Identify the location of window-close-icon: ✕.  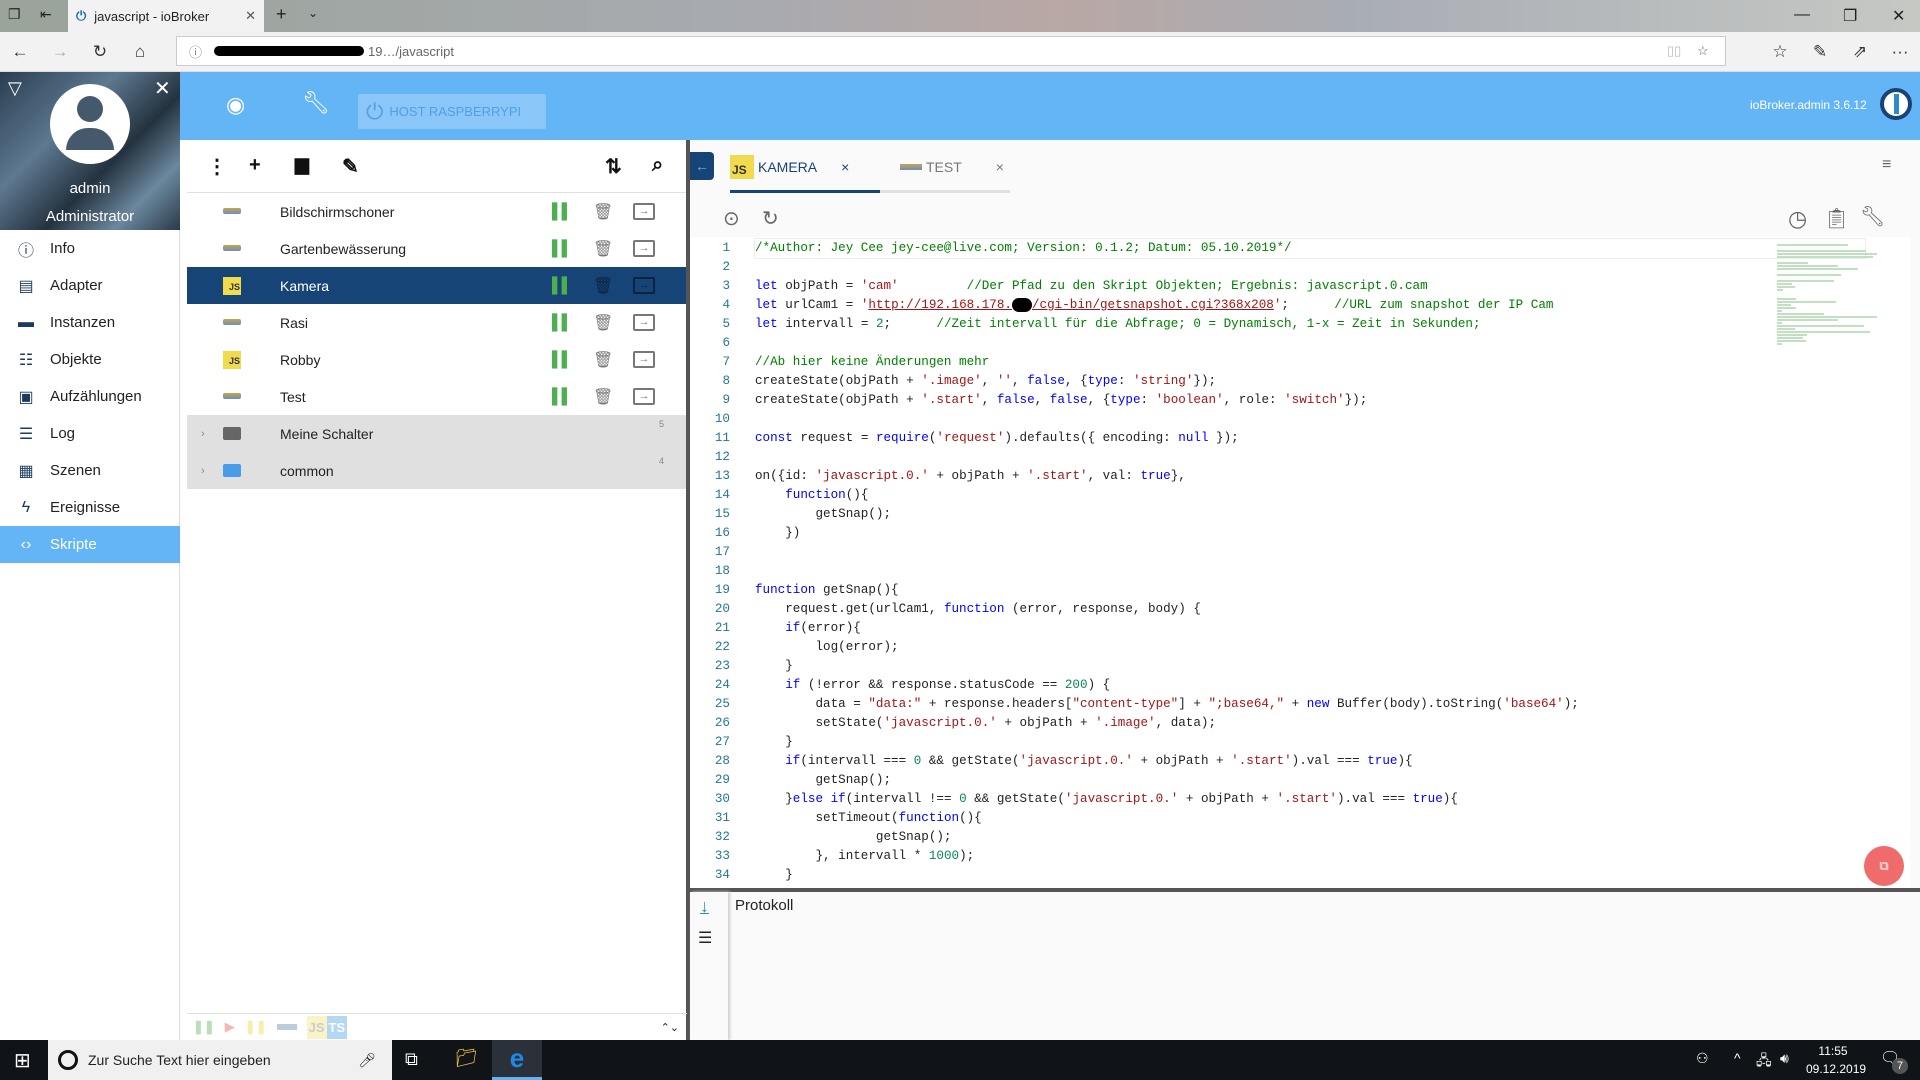
(1898, 16).